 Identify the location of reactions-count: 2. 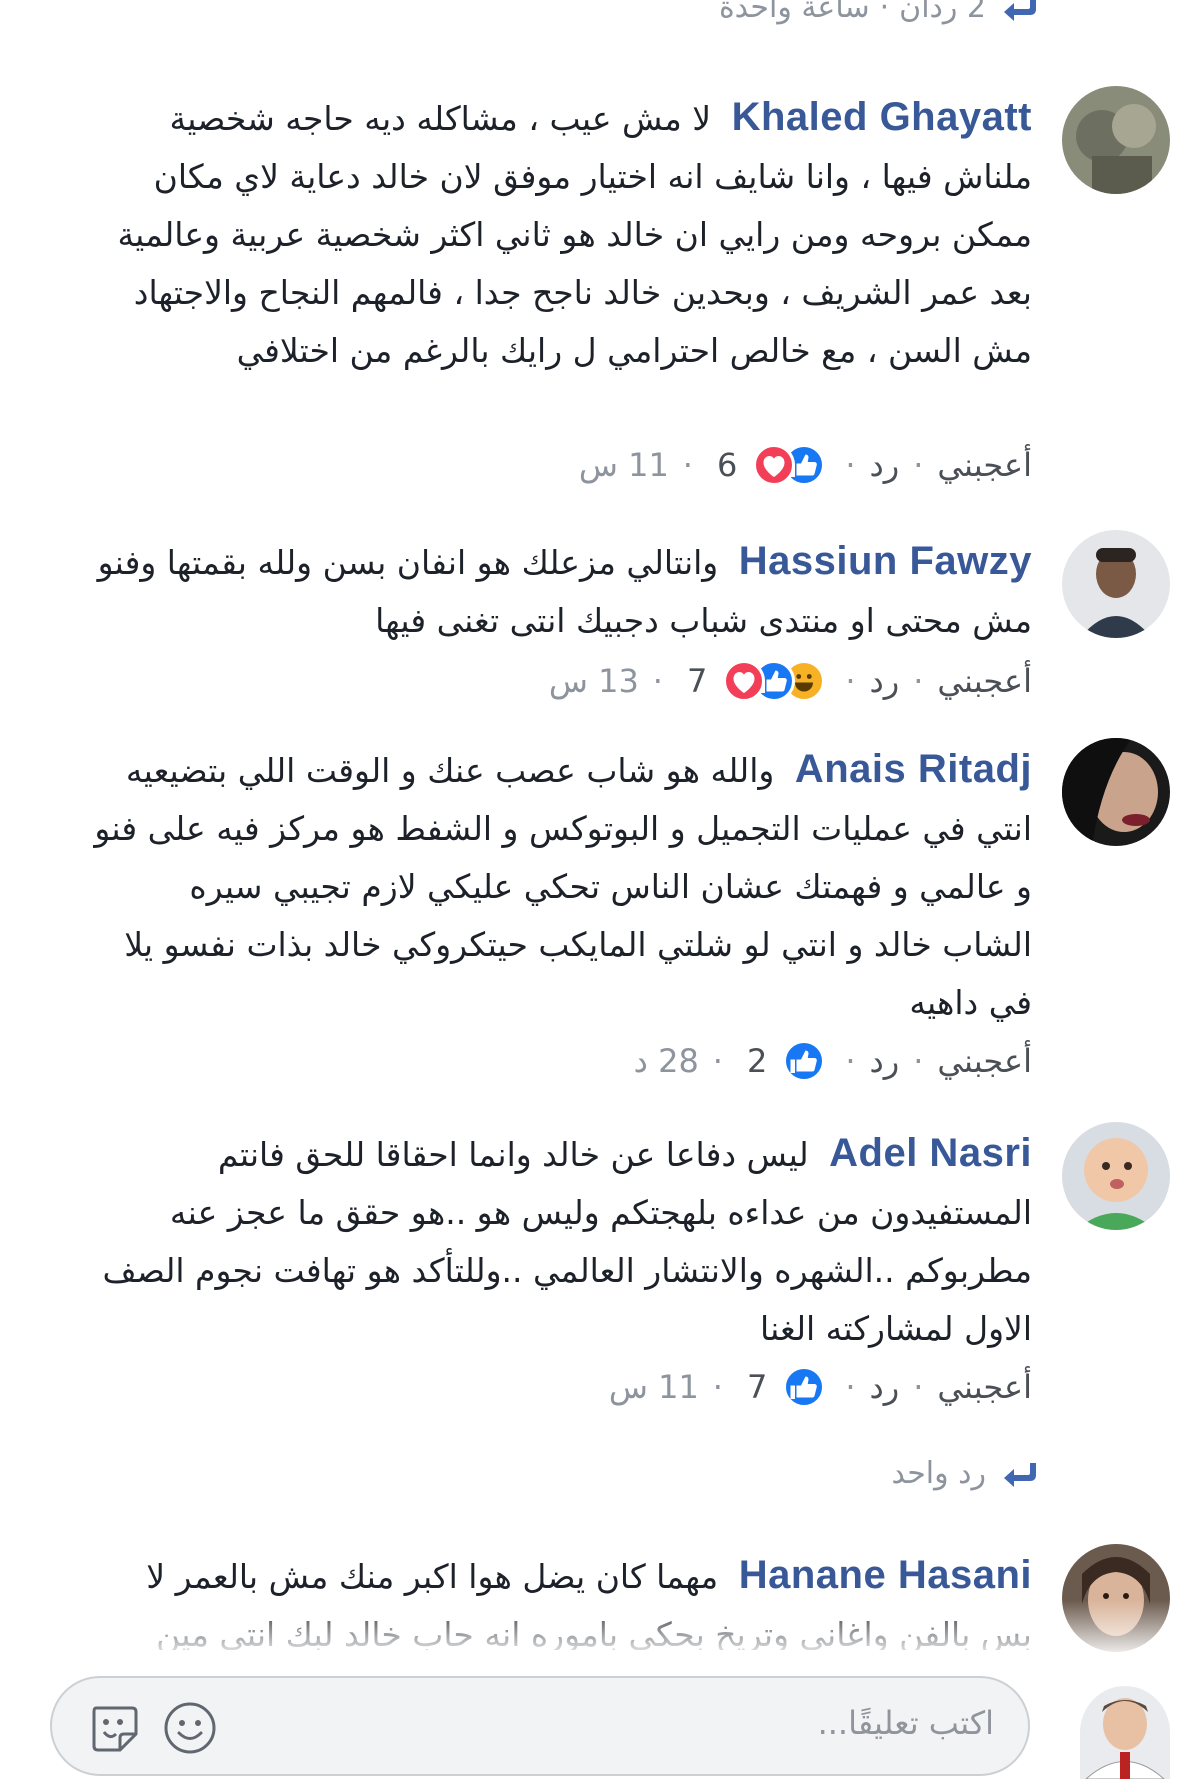
(757, 1061).